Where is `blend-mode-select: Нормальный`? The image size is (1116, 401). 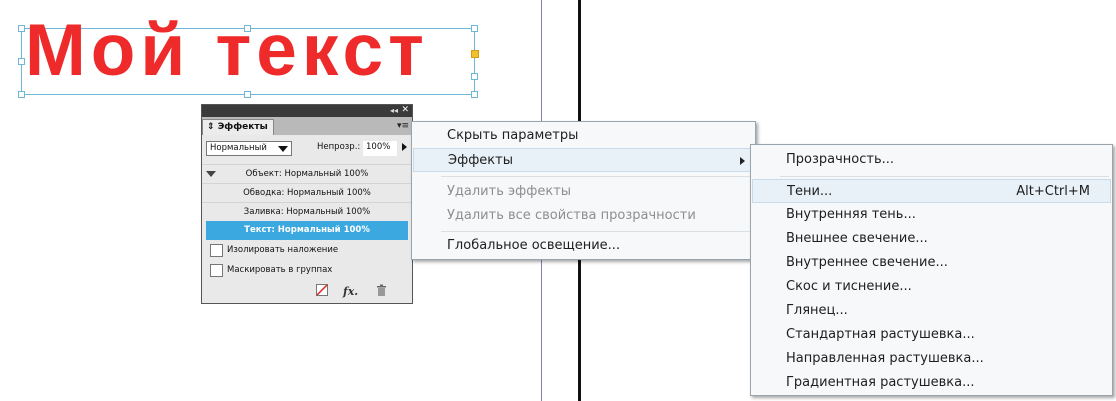
blend-mode-select: Нормальный is located at coordinates (249, 148).